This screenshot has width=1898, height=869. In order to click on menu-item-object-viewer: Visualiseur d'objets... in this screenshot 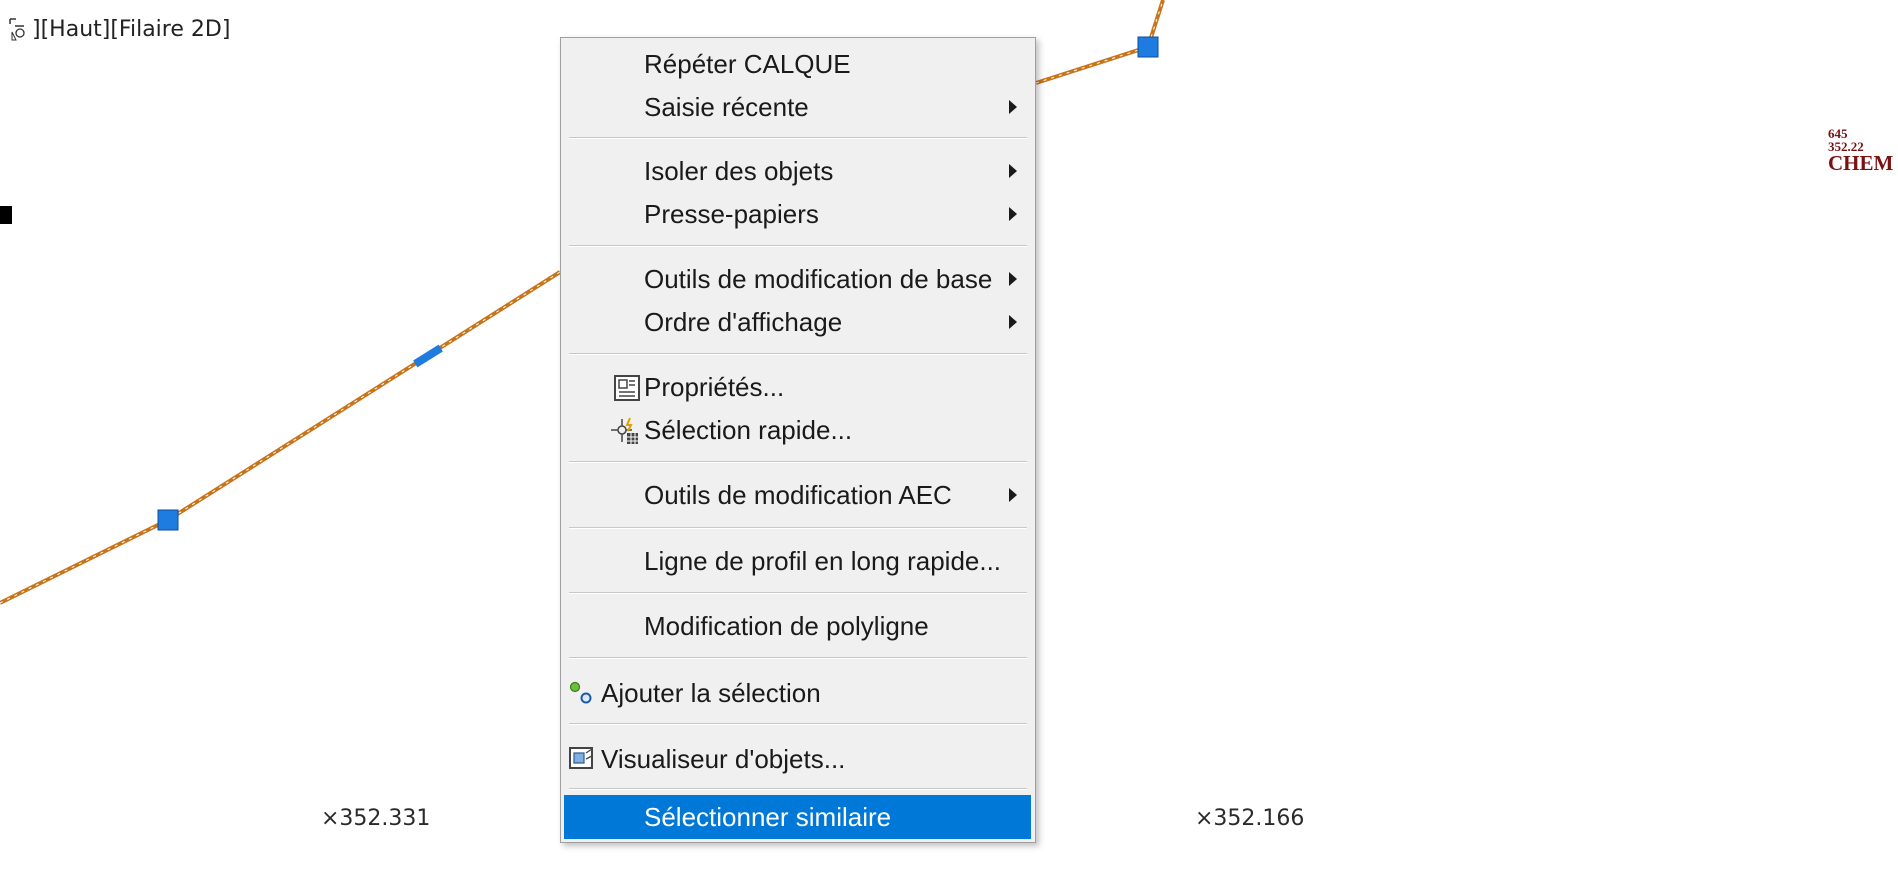, I will do `click(798, 759)`.